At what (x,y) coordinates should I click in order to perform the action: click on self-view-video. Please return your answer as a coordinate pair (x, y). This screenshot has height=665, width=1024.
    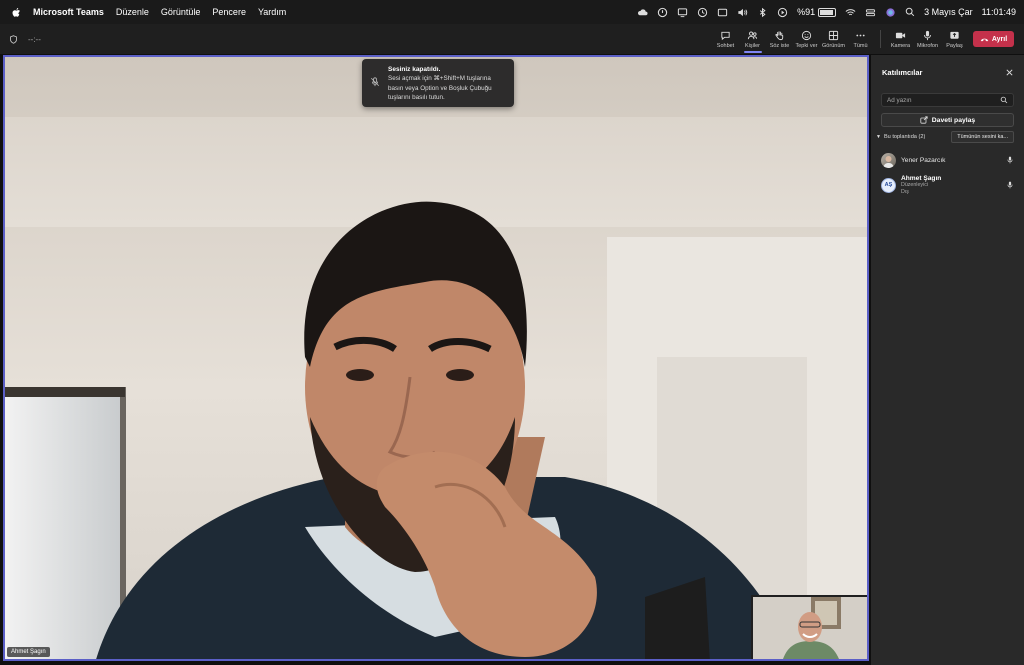
    Looking at the image, I should click on (809, 627).